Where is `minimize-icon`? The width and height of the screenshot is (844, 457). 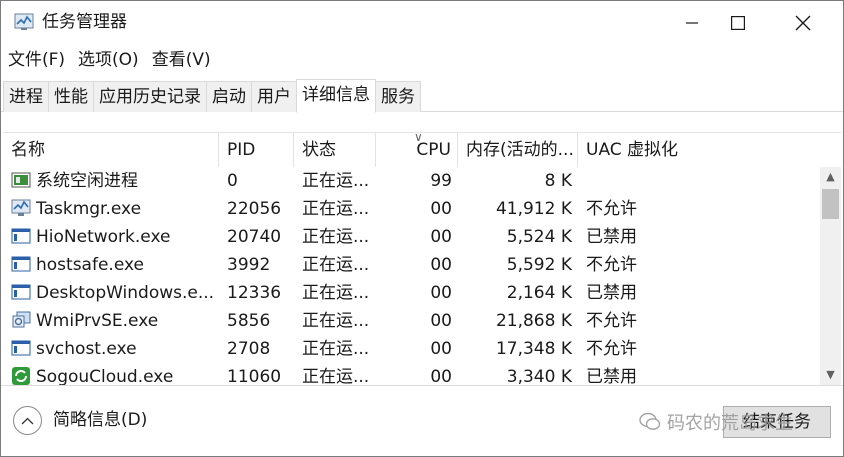
minimize-icon is located at coordinates (692, 23).